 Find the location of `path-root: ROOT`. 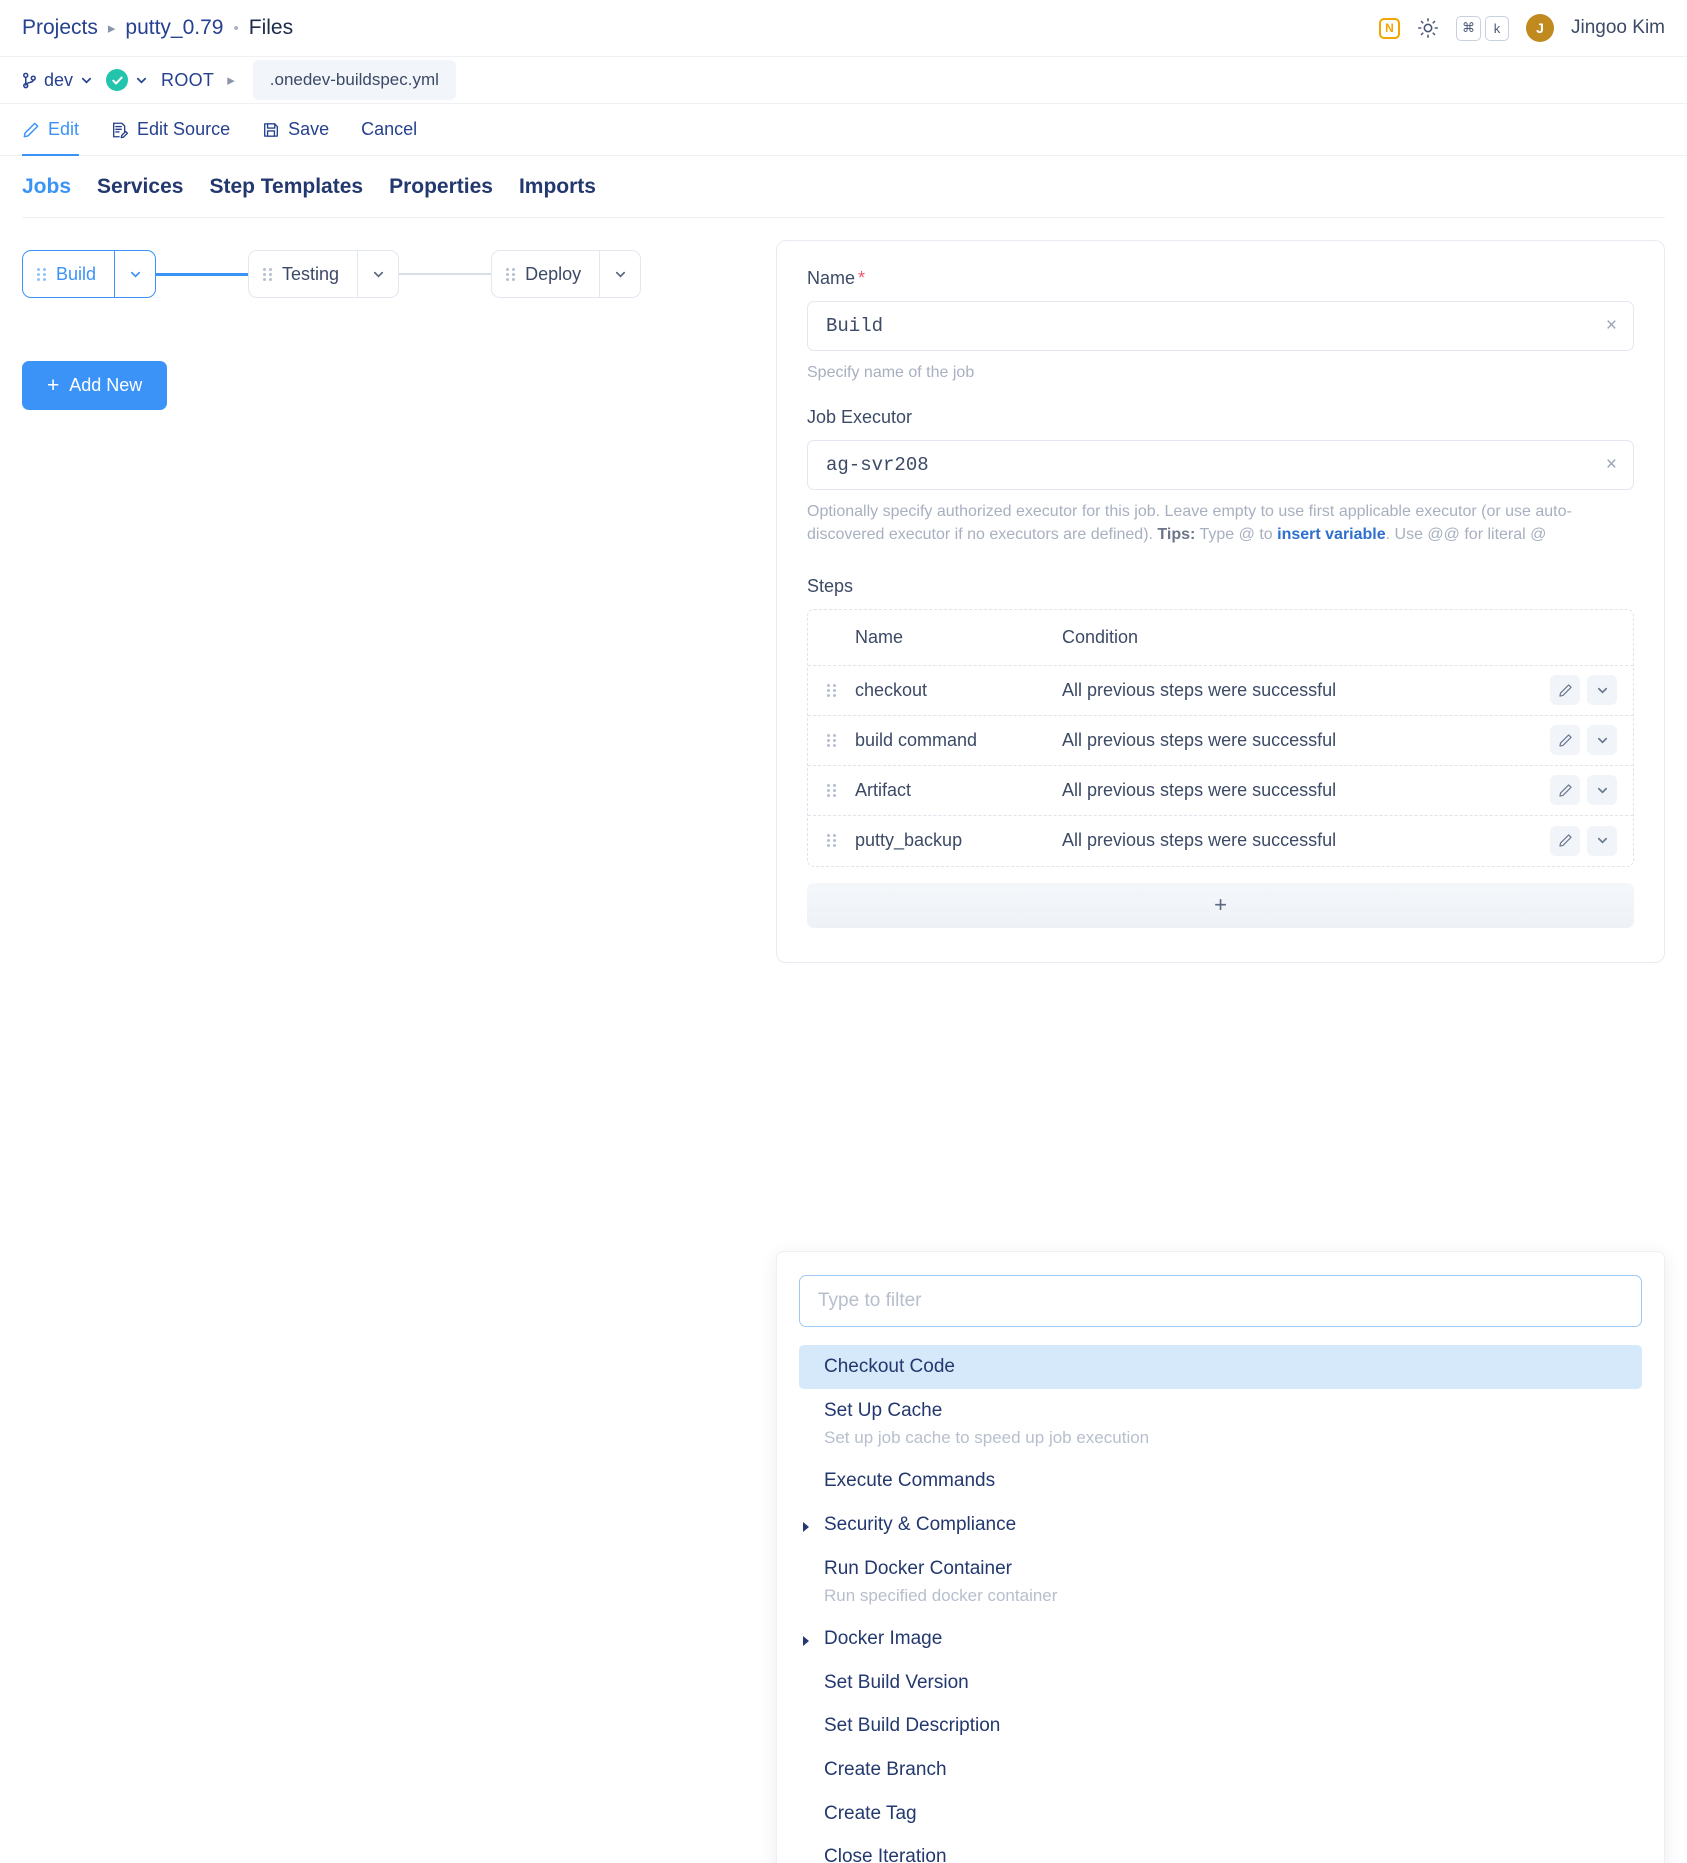

path-root: ROOT is located at coordinates (187, 80).